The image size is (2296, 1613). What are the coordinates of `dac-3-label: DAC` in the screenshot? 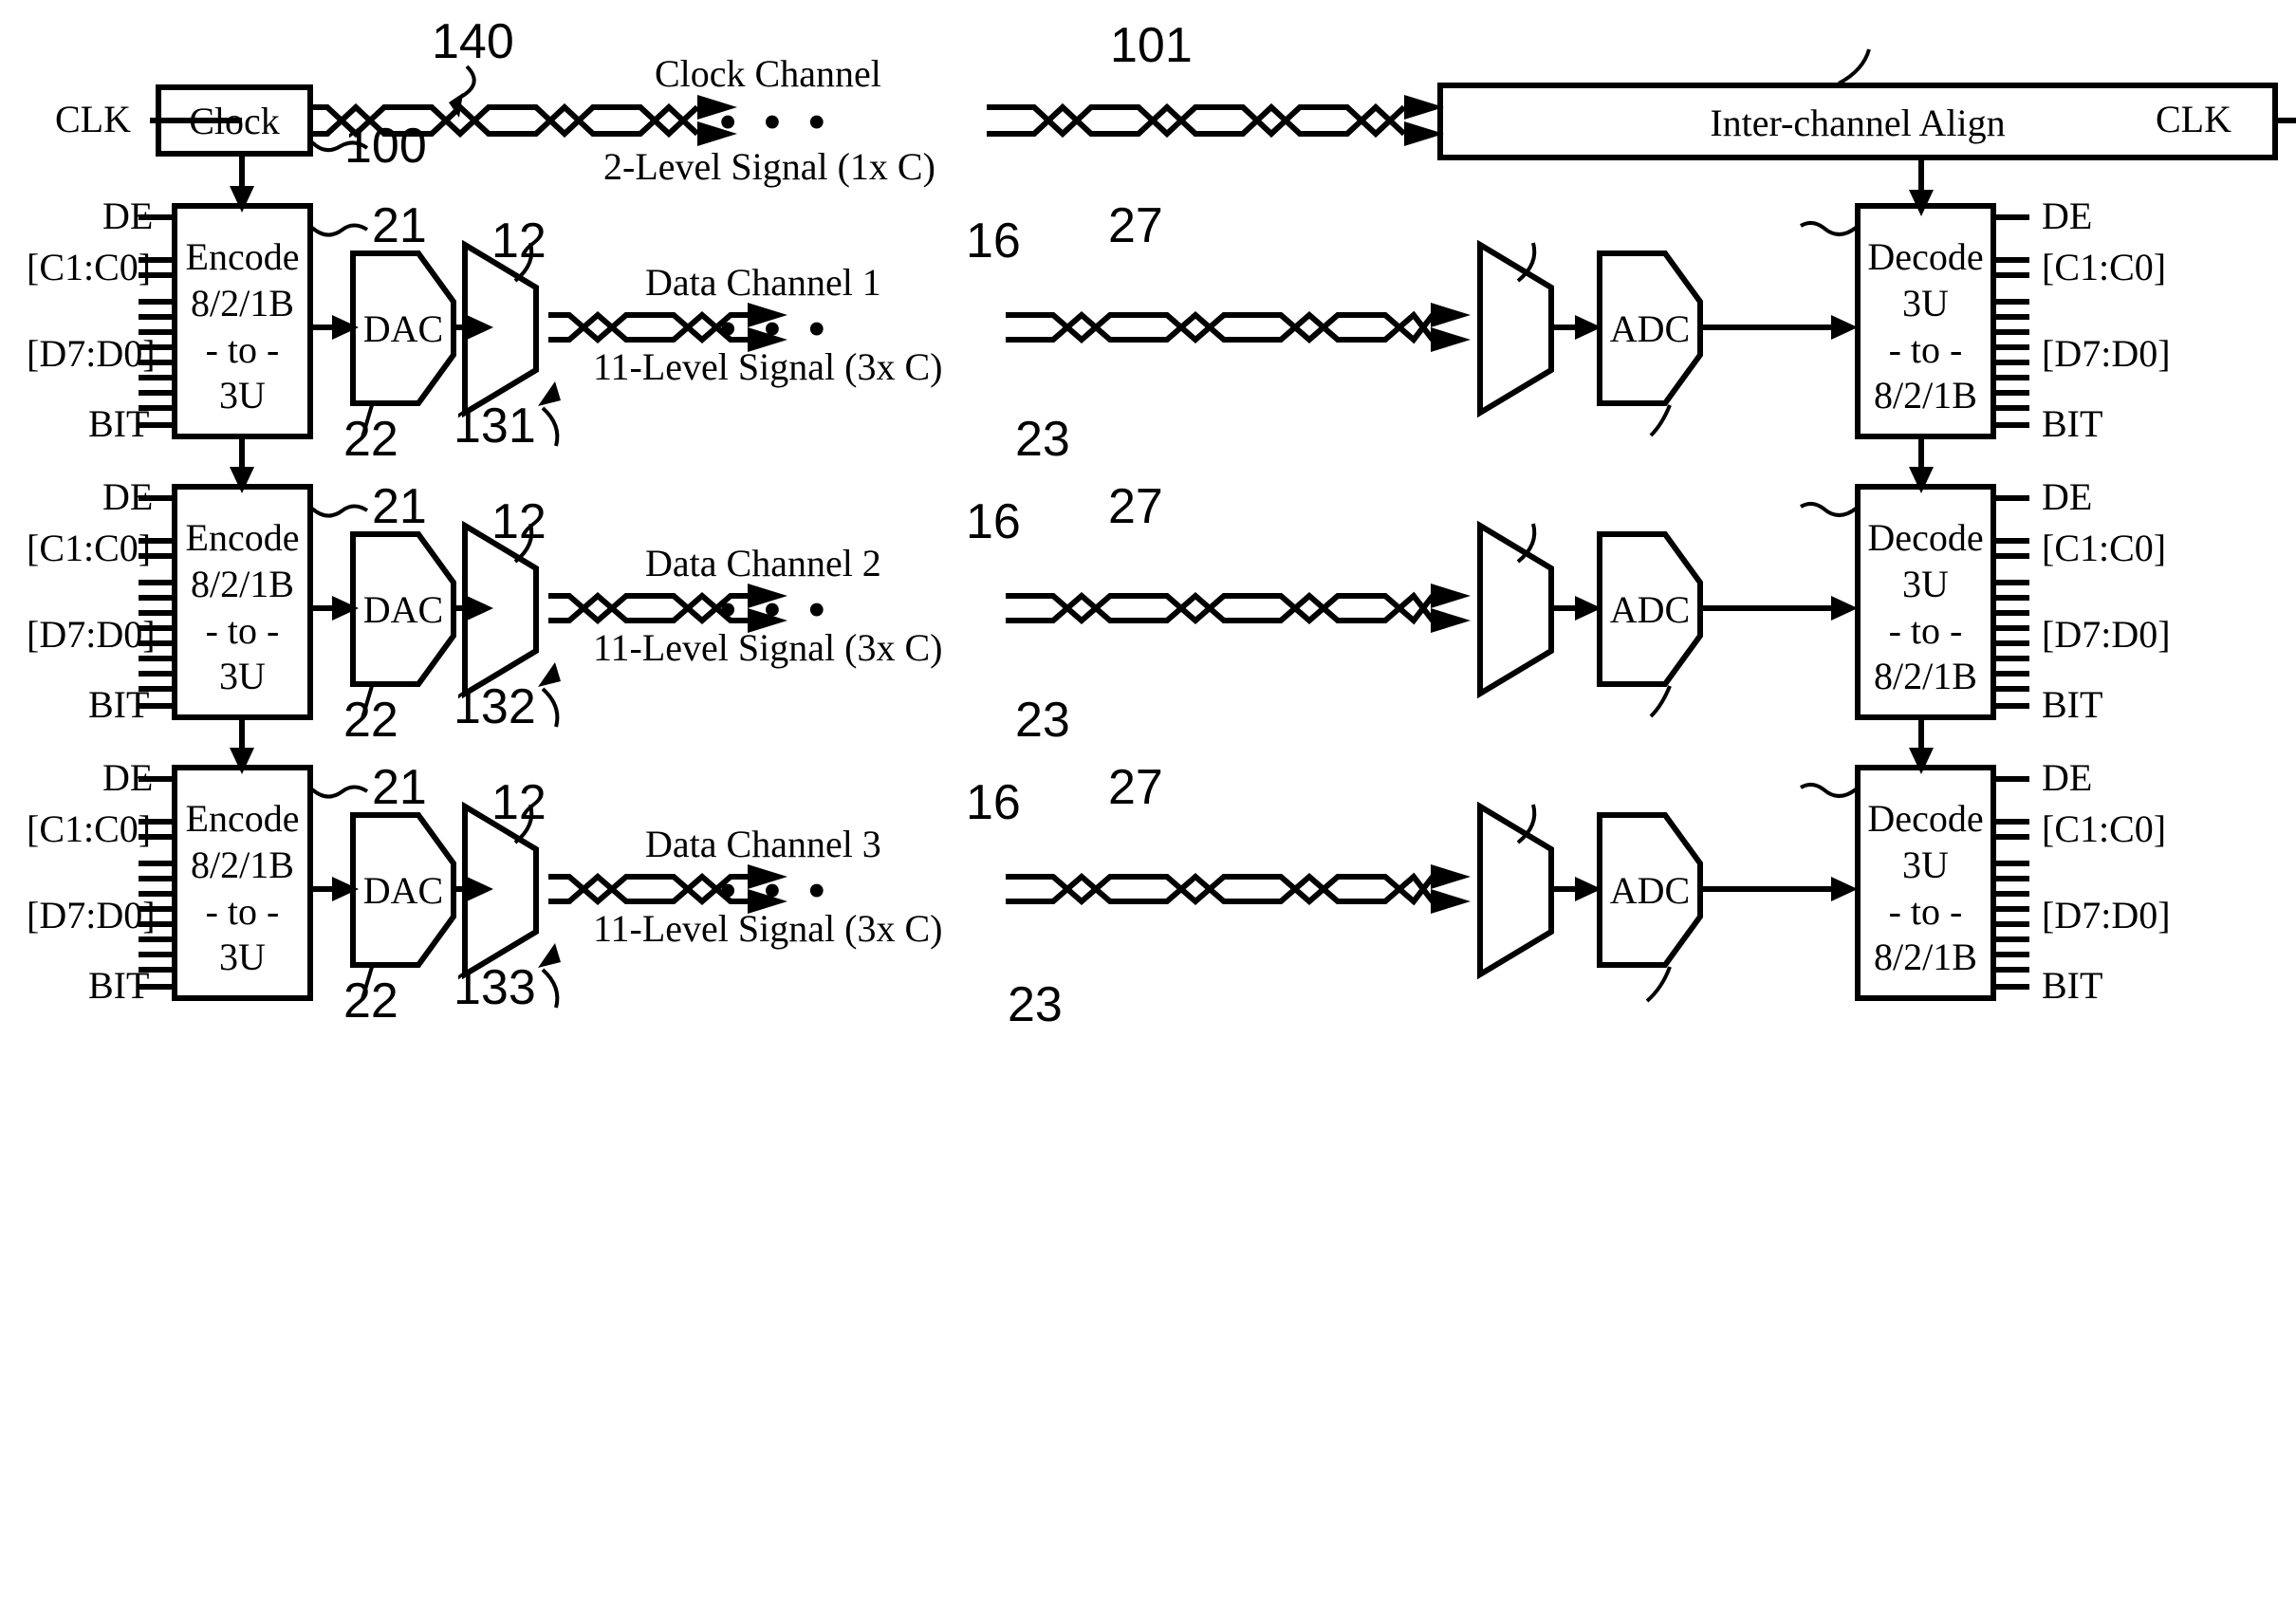 It's located at (403, 891).